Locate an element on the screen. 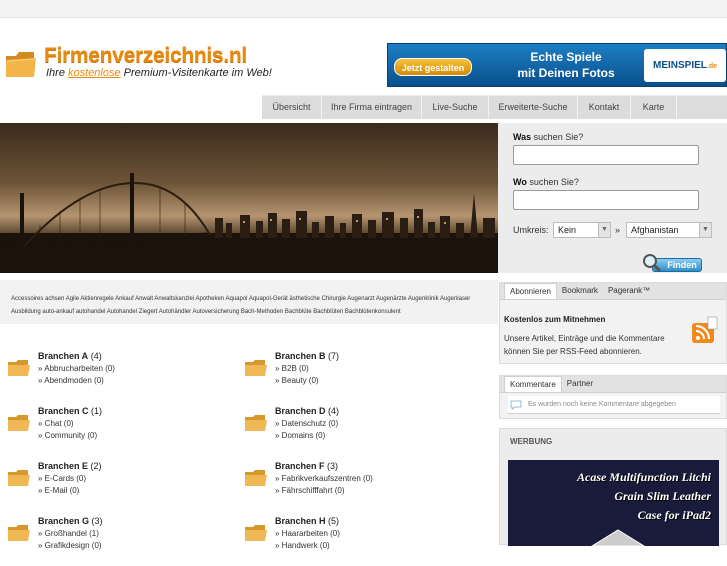  tab-pagerank: Pagerank™ is located at coordinates (629, 291).